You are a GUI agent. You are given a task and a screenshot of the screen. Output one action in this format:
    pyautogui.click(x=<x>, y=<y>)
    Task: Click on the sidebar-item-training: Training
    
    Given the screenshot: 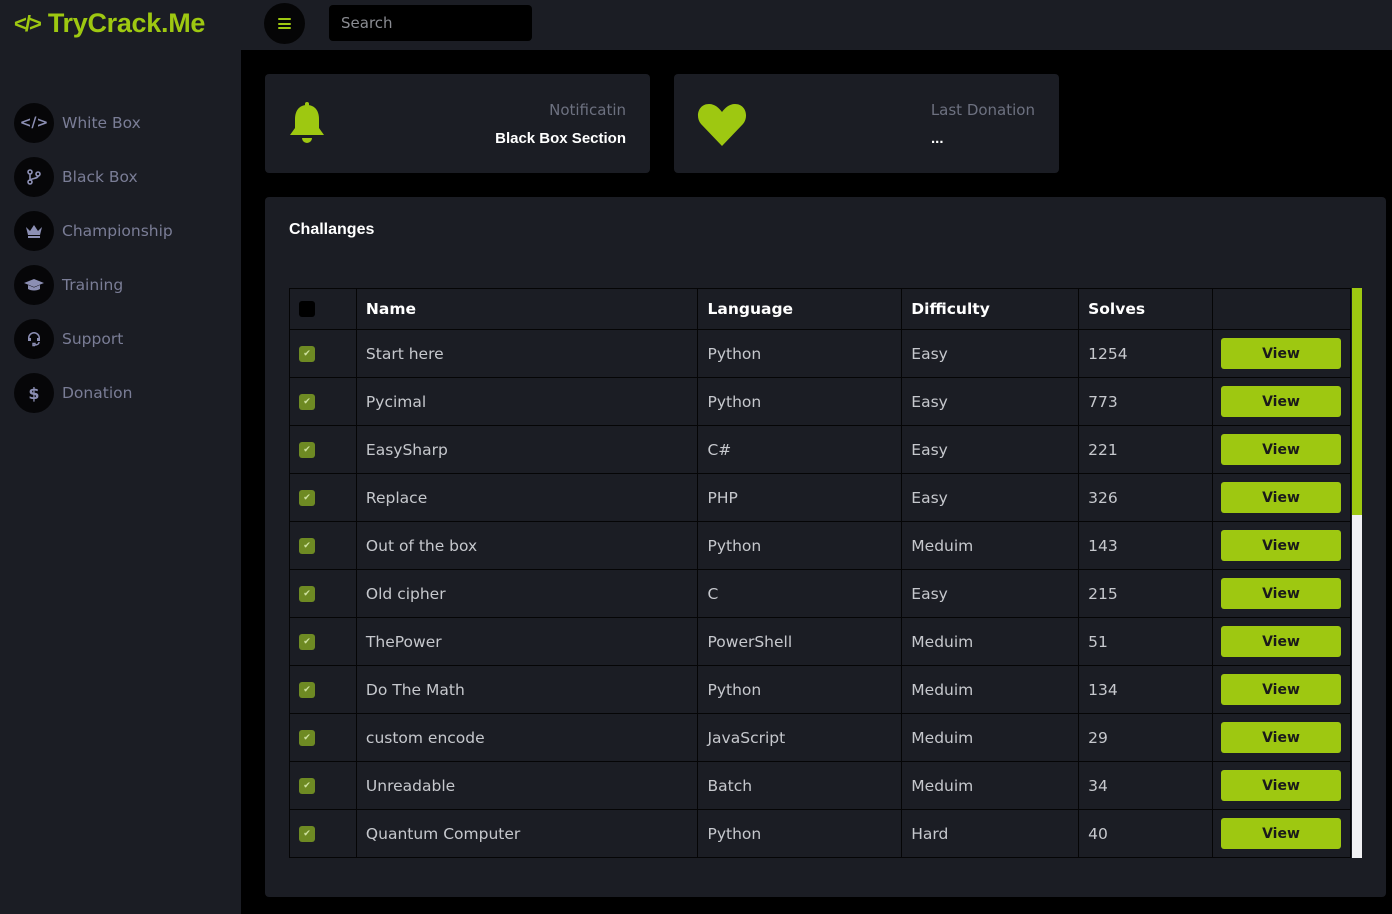 What is the action you would take?
    pyautogui.click(x=68, y=285)
    